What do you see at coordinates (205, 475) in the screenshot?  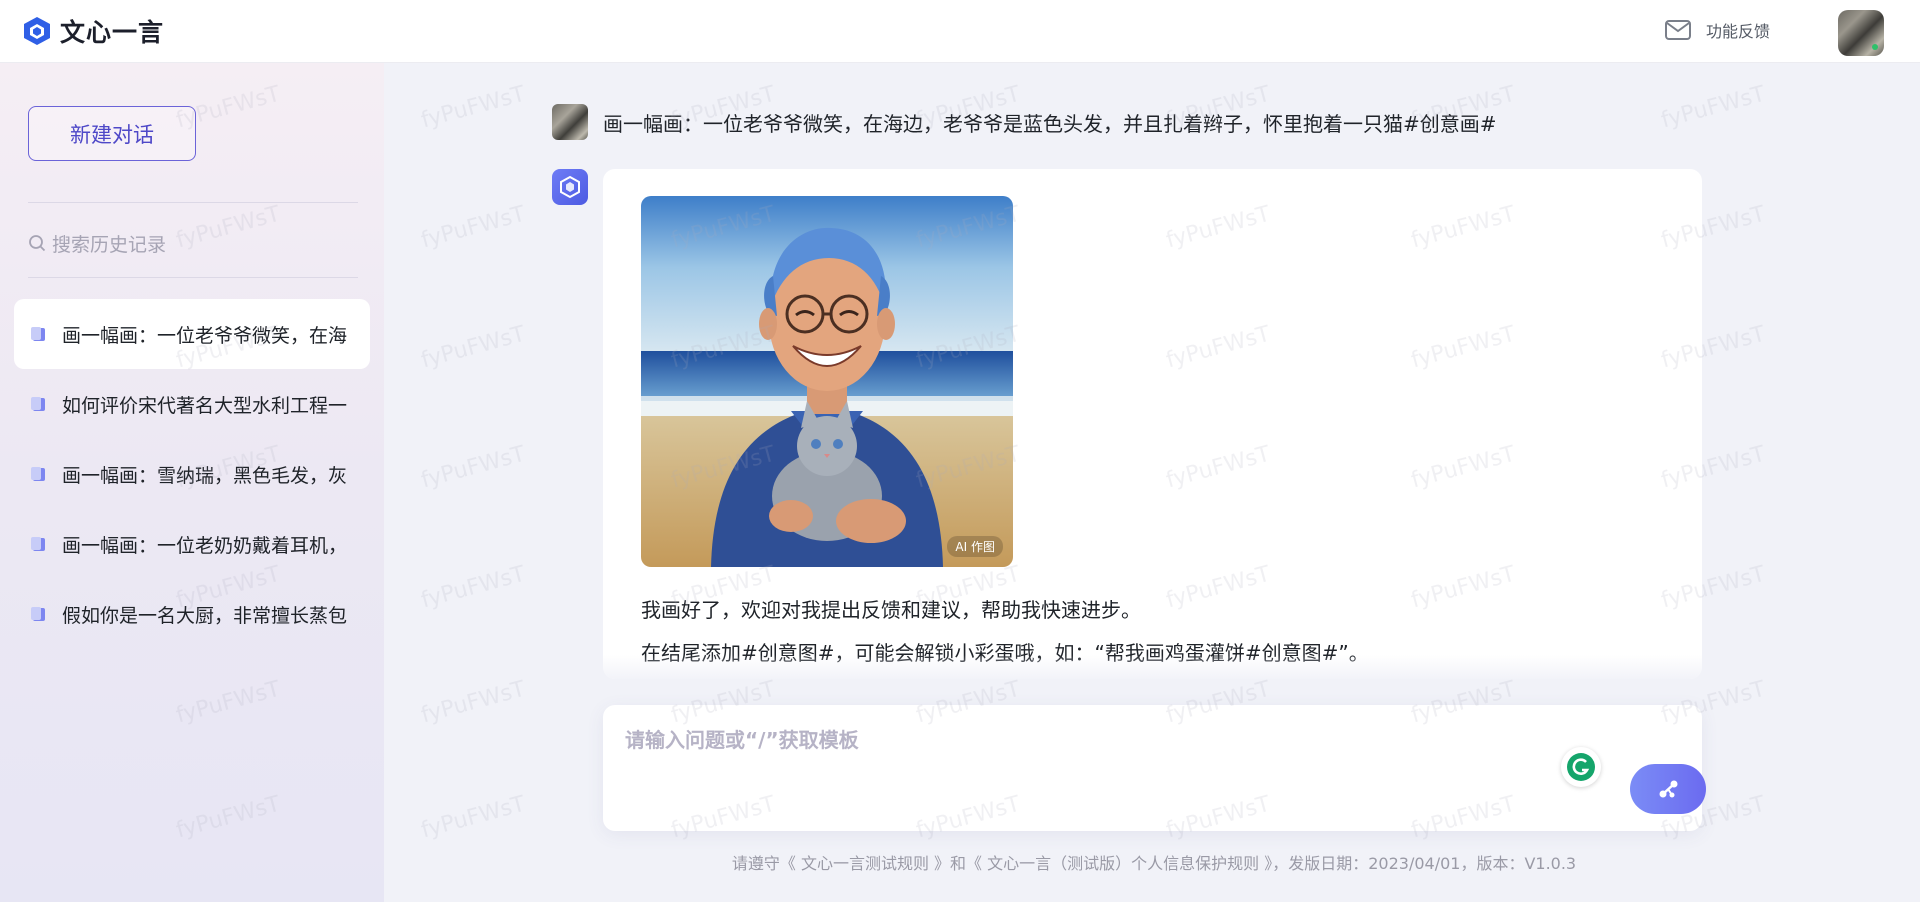 I see `history-item-label: 画一幅画：雪纳瑞，黑色毛发，灰` at bounding box center [205, 475].